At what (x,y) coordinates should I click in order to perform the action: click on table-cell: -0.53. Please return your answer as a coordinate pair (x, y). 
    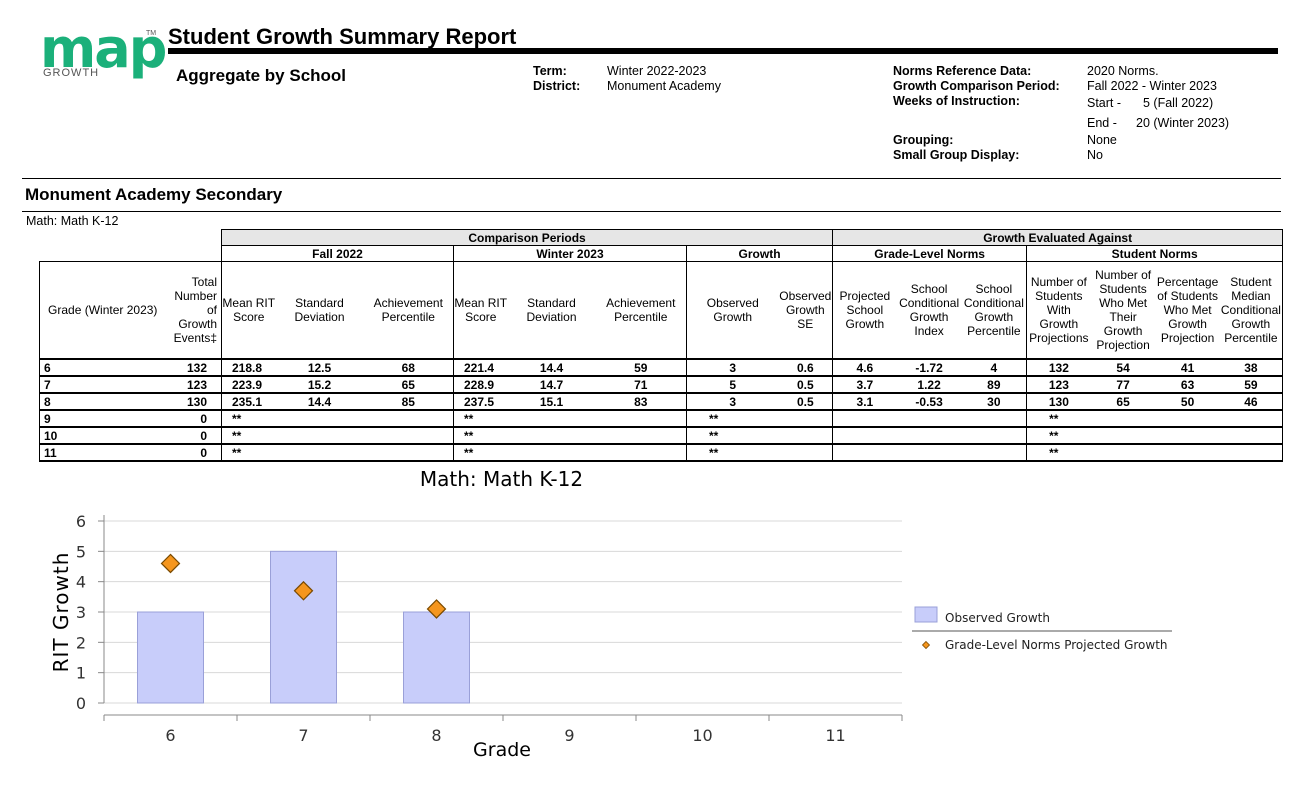
    Looking at the image, I should click on (929, 402).